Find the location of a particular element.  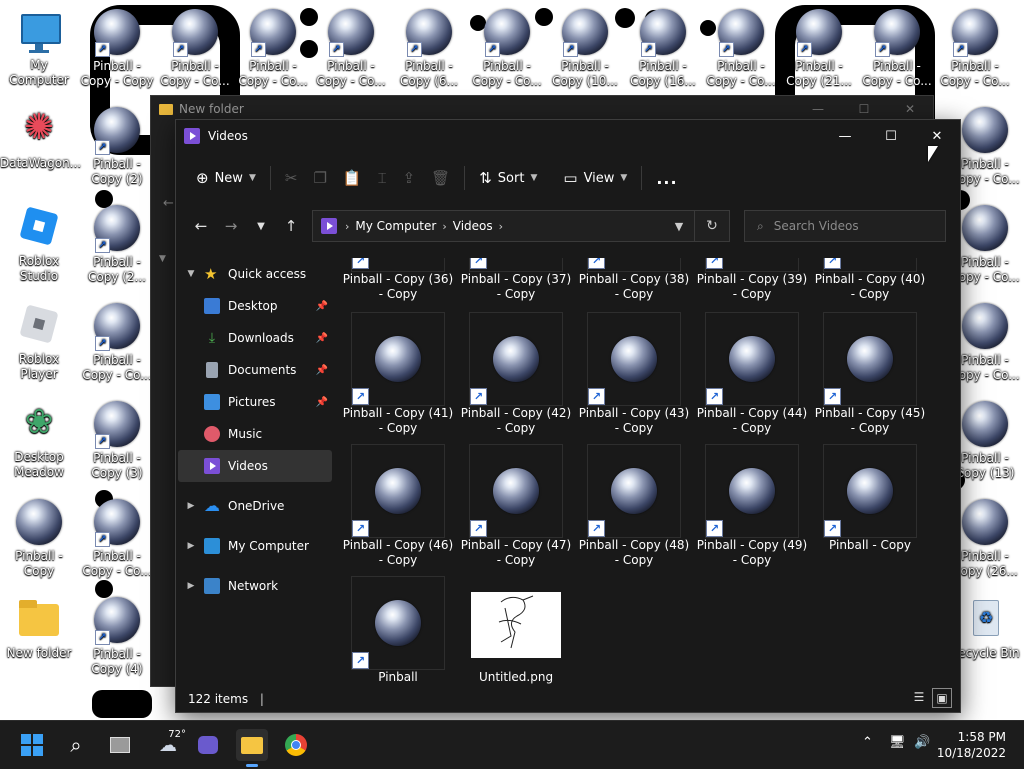

file-explorer-button is located at coordinates (252, 748).